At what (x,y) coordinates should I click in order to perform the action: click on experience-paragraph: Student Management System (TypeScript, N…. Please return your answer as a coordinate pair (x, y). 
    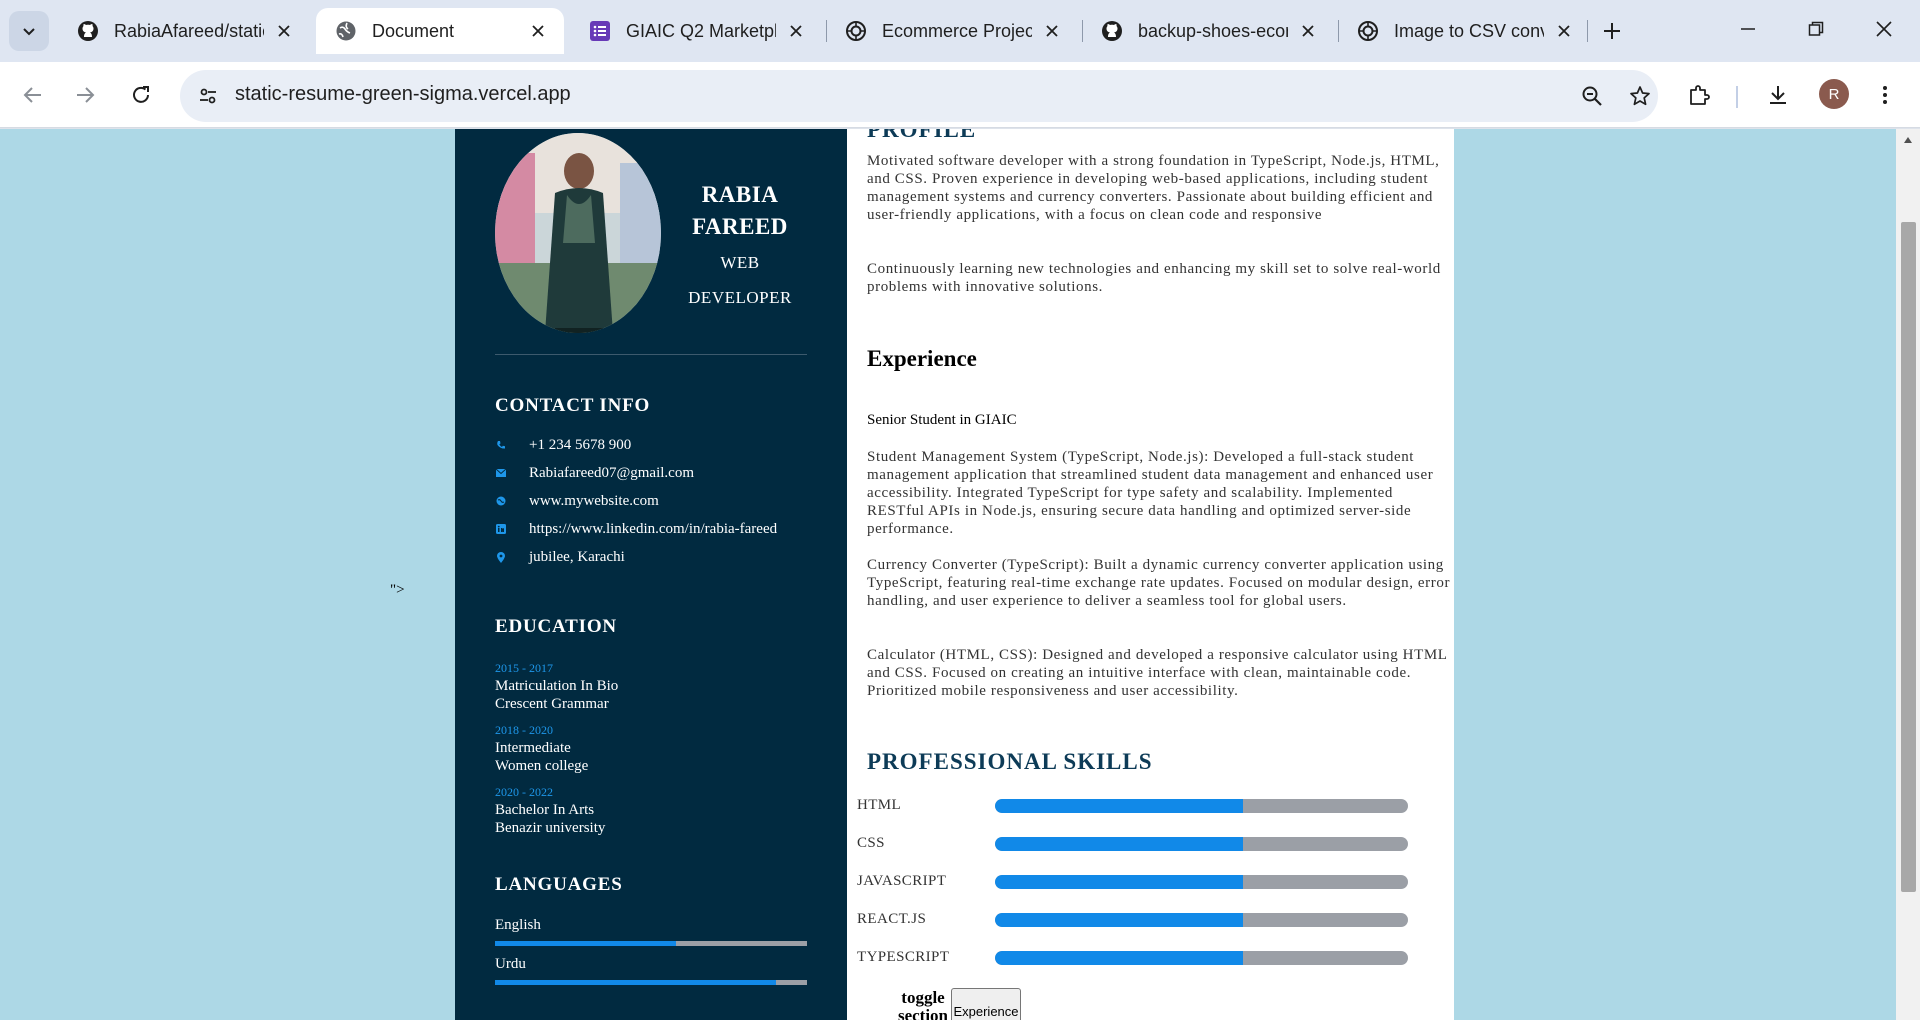
    Looking at the image, I should click on (1150, 493).